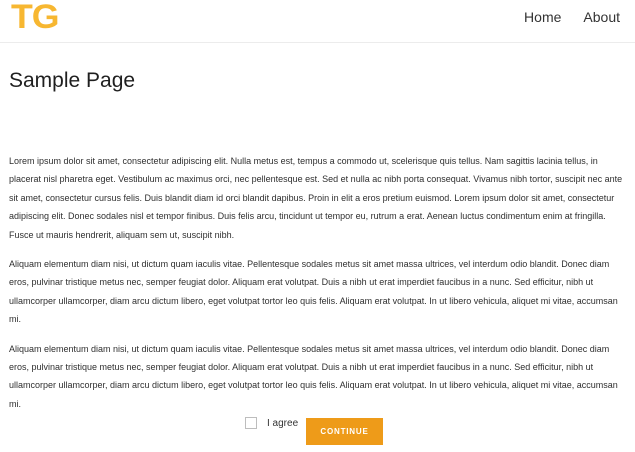  Describe the element at coordinates (317, 21) in the screenshot. I see `site-header: TG Home About` at that location.